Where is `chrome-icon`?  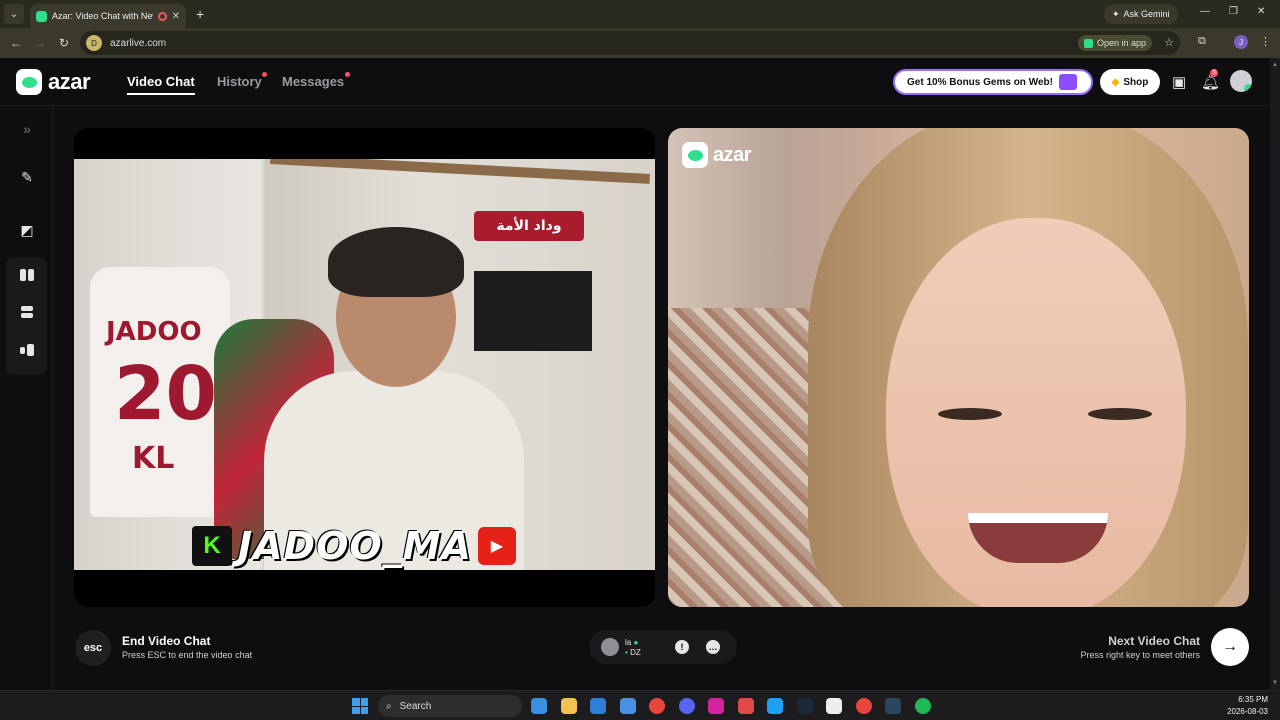
chrome-icon is located at coordinates (657, 706).